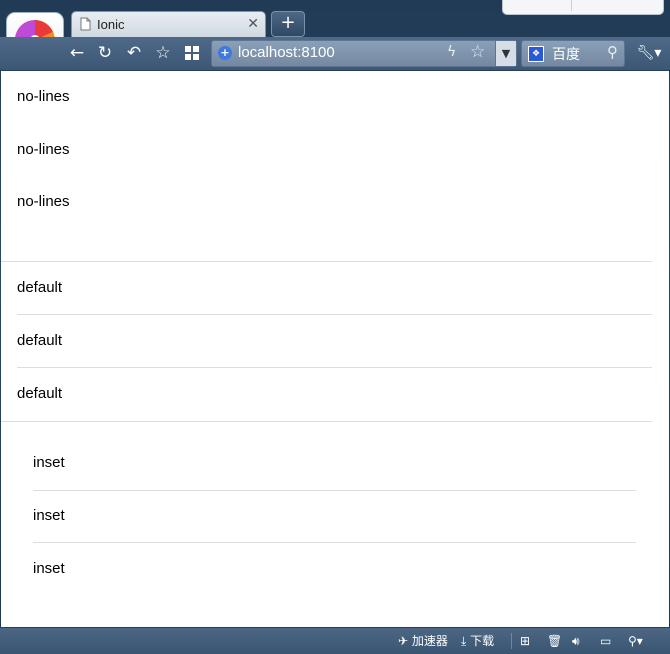 This screenshot has width=670, height=654. Describe the element at coordinates (583, 7) in the screenshot. I see `window-controls` at that location.